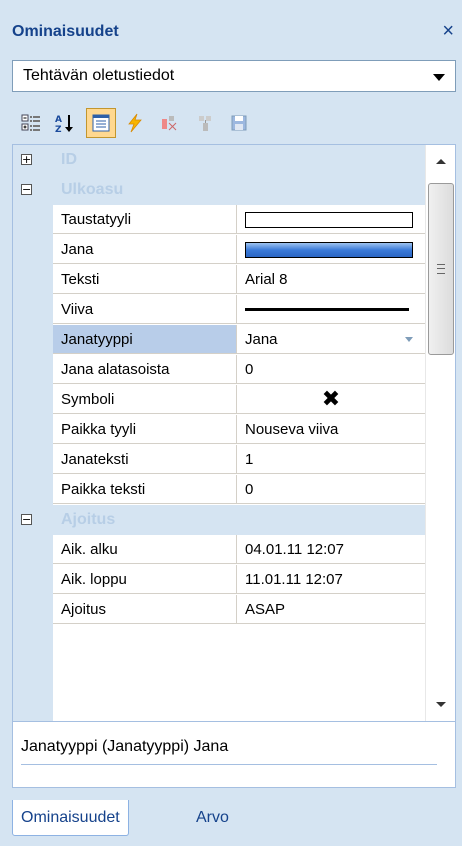  I want to click on property-name: Janateksti, so click(145, 459).